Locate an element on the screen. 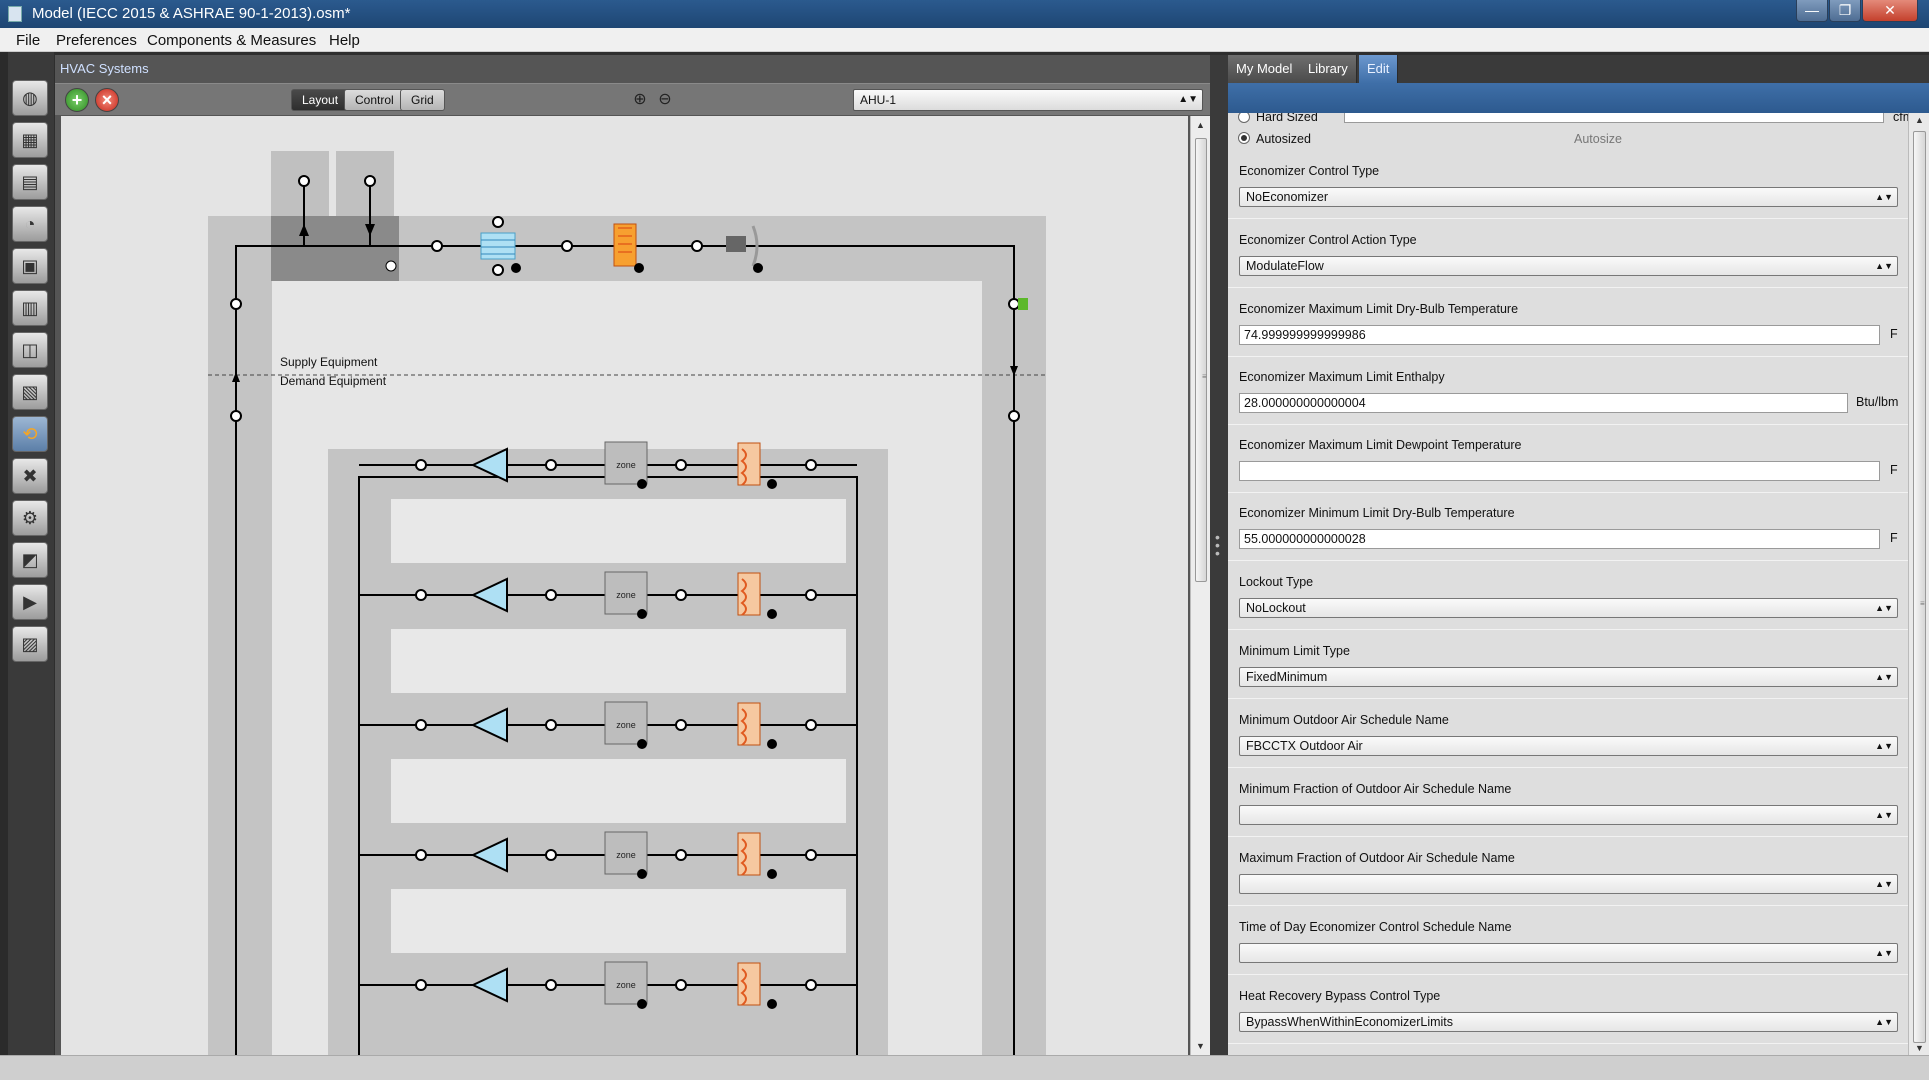 The image size is (1929, 1080). tod-econ-schedule-select: ▲▼ is located at coordinates (1568, 953).